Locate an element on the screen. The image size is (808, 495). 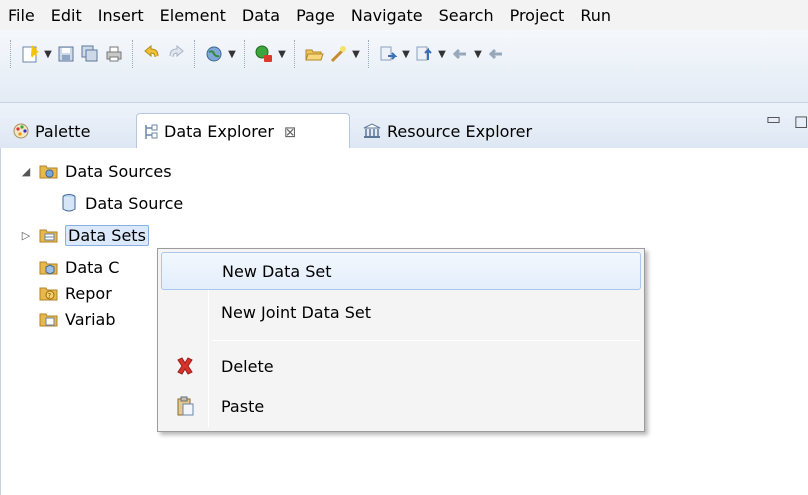
forward-icon is located at coordinates (496, 54).